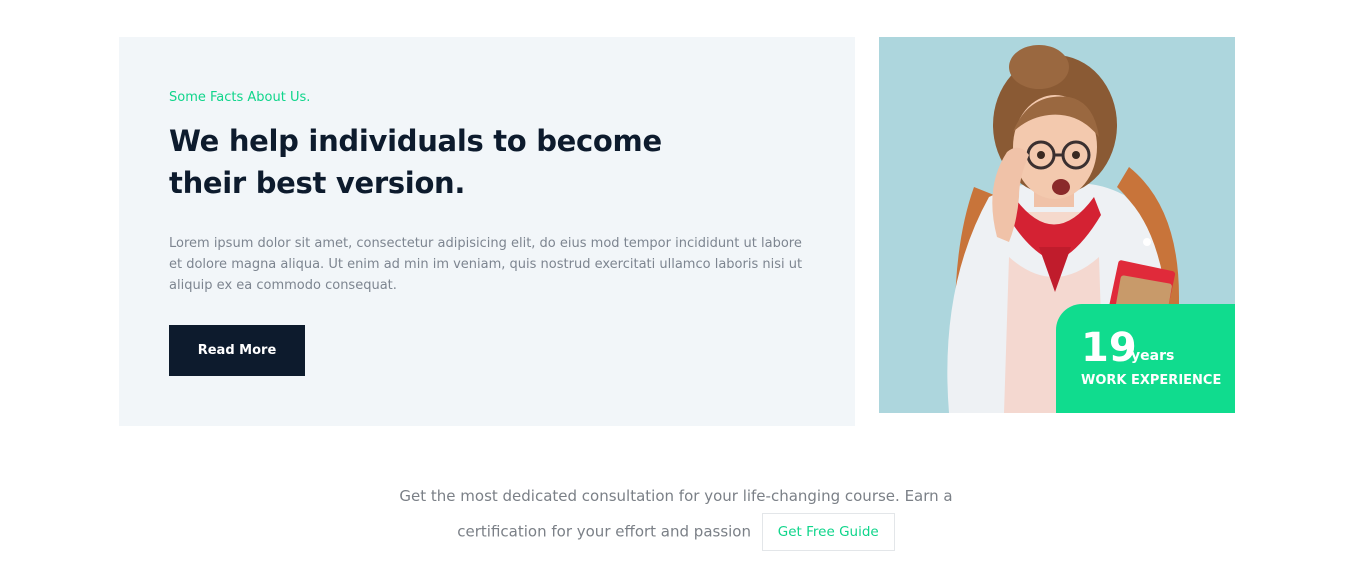 The height and width of the screenshot is (572, 1351). Describe the element at coordinates (237, 350) in the screenshot. I see `read-more-button: Read More` at that location.